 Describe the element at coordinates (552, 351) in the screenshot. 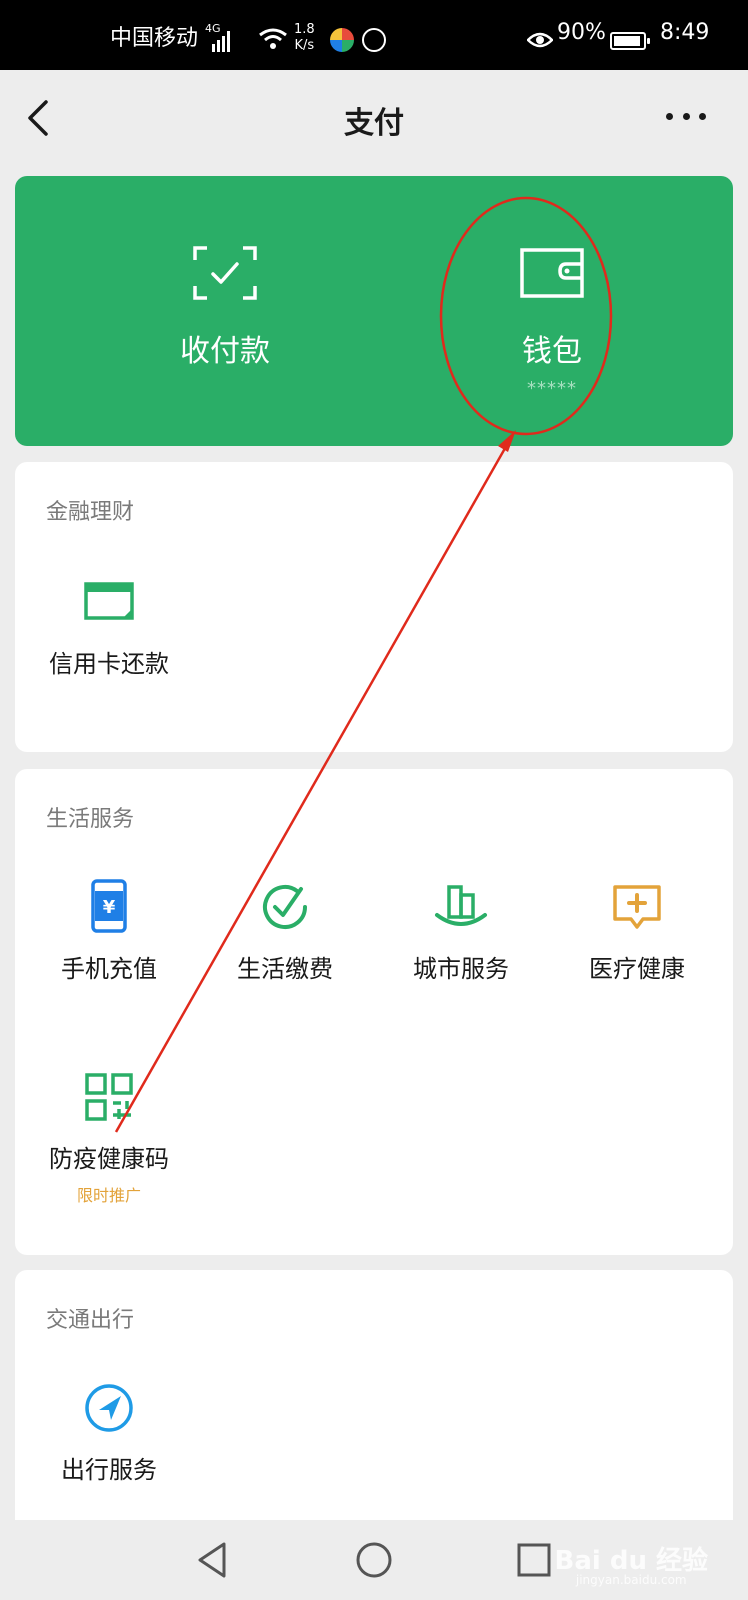

I see `wallet-label: 钱包` at that location.